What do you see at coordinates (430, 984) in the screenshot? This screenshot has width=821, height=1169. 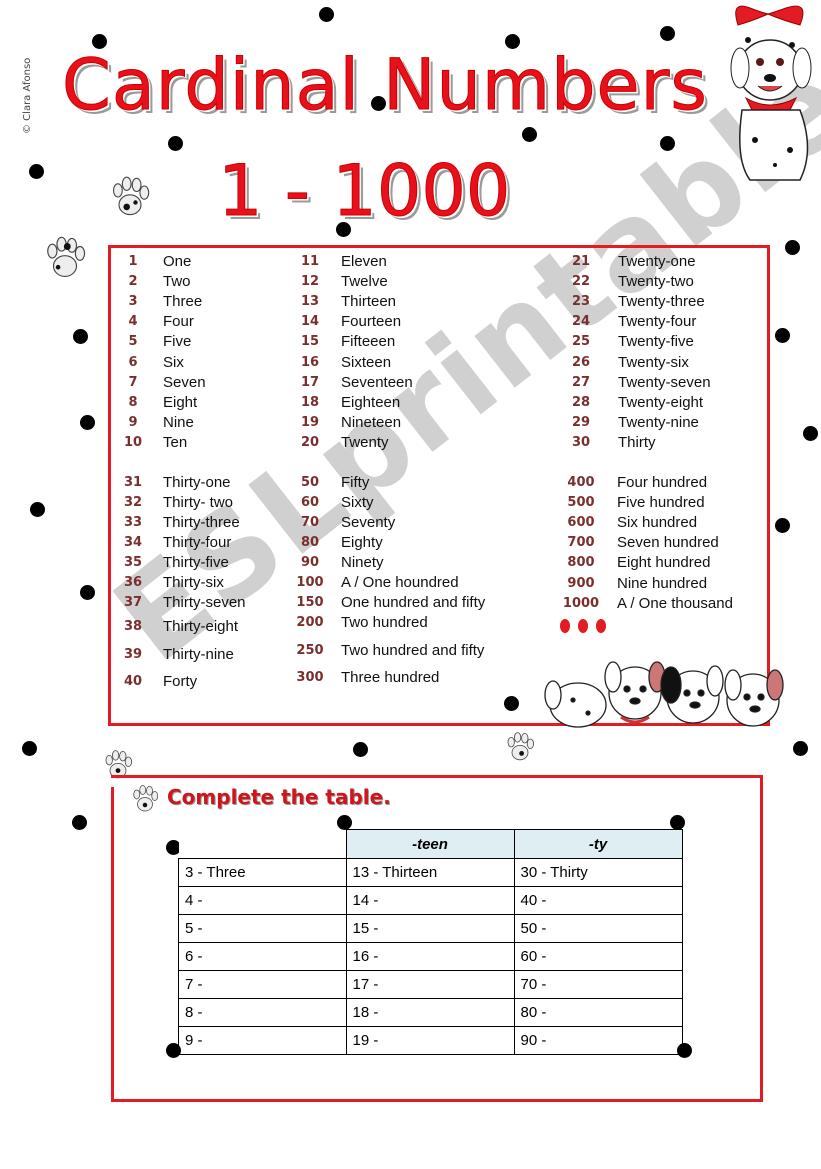 I see `table-cell-answer: 17 -` at bounding box center [430, 984].